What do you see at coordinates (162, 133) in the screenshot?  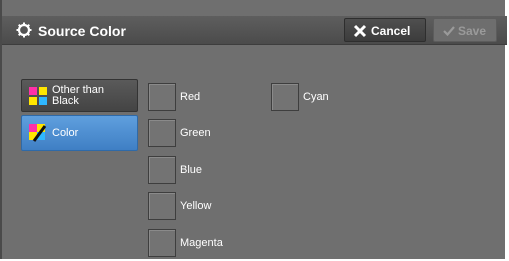 I see `green-checkbox` at bounding box center [162, 133].